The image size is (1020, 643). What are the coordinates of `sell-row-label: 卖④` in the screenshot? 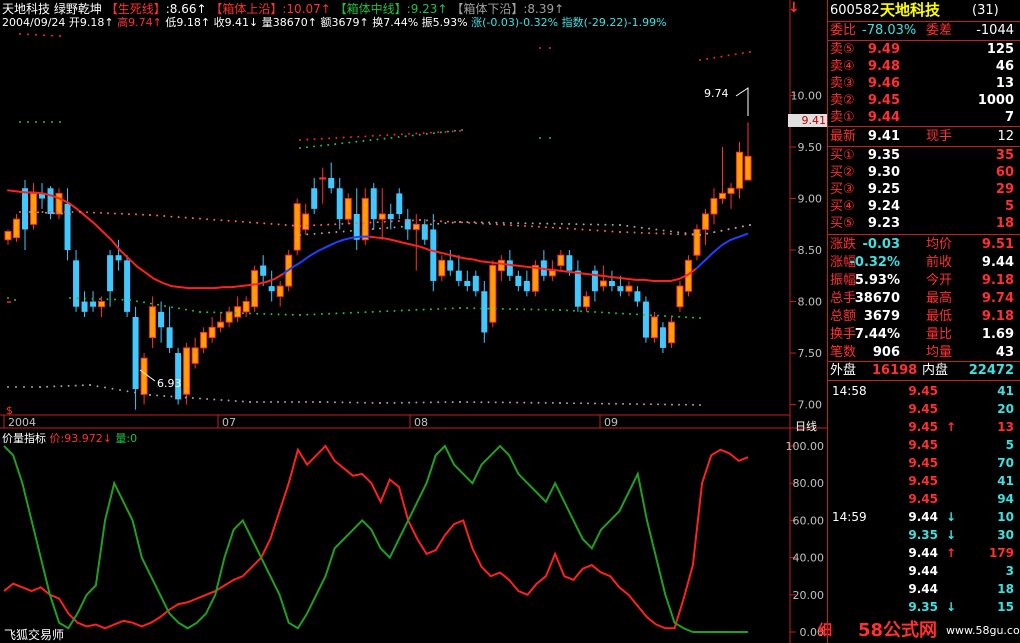 It's located at (842, 66).